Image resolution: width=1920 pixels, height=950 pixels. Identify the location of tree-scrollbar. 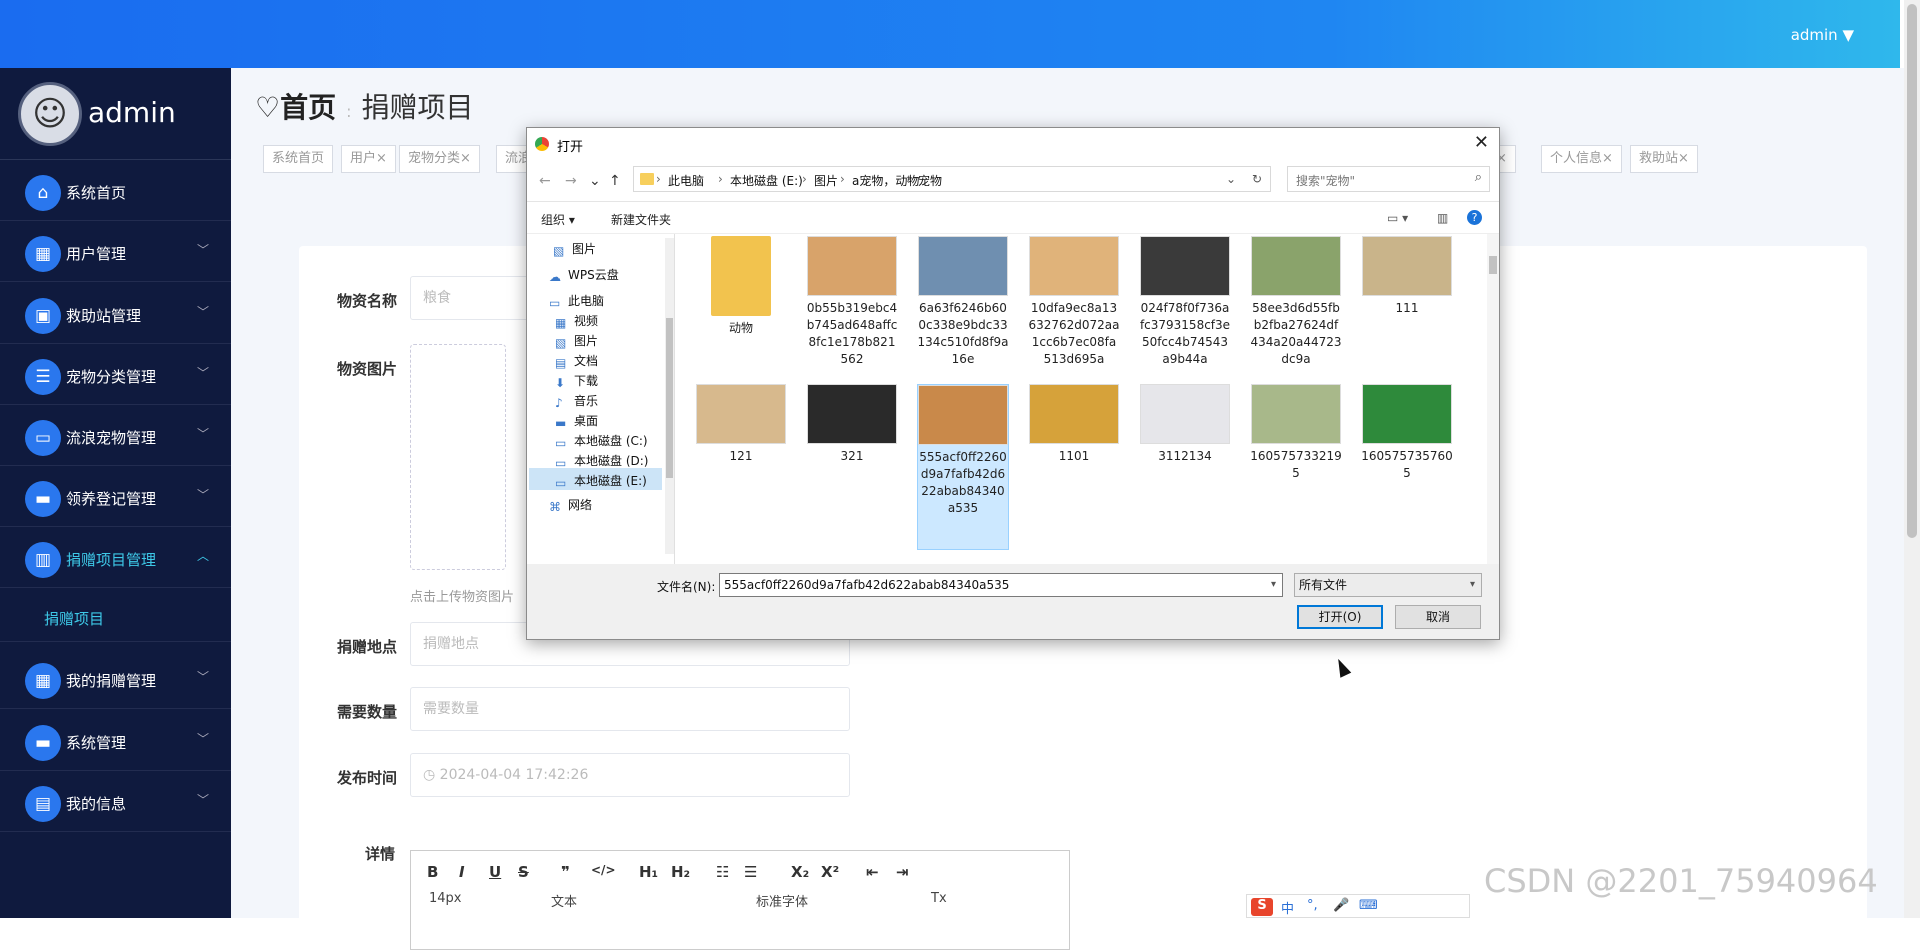
(669, 396).